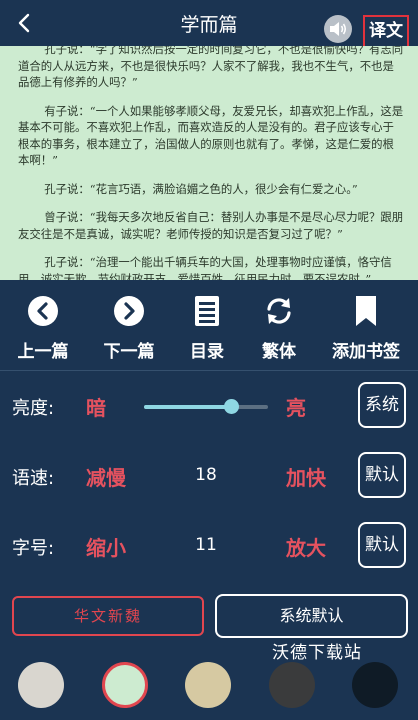 This screenshot has height=720, width=418. What do you see at coordinates (375, 685) in the screenshot?
I see `theme-swatch-black` at bounding box center [375, 685].